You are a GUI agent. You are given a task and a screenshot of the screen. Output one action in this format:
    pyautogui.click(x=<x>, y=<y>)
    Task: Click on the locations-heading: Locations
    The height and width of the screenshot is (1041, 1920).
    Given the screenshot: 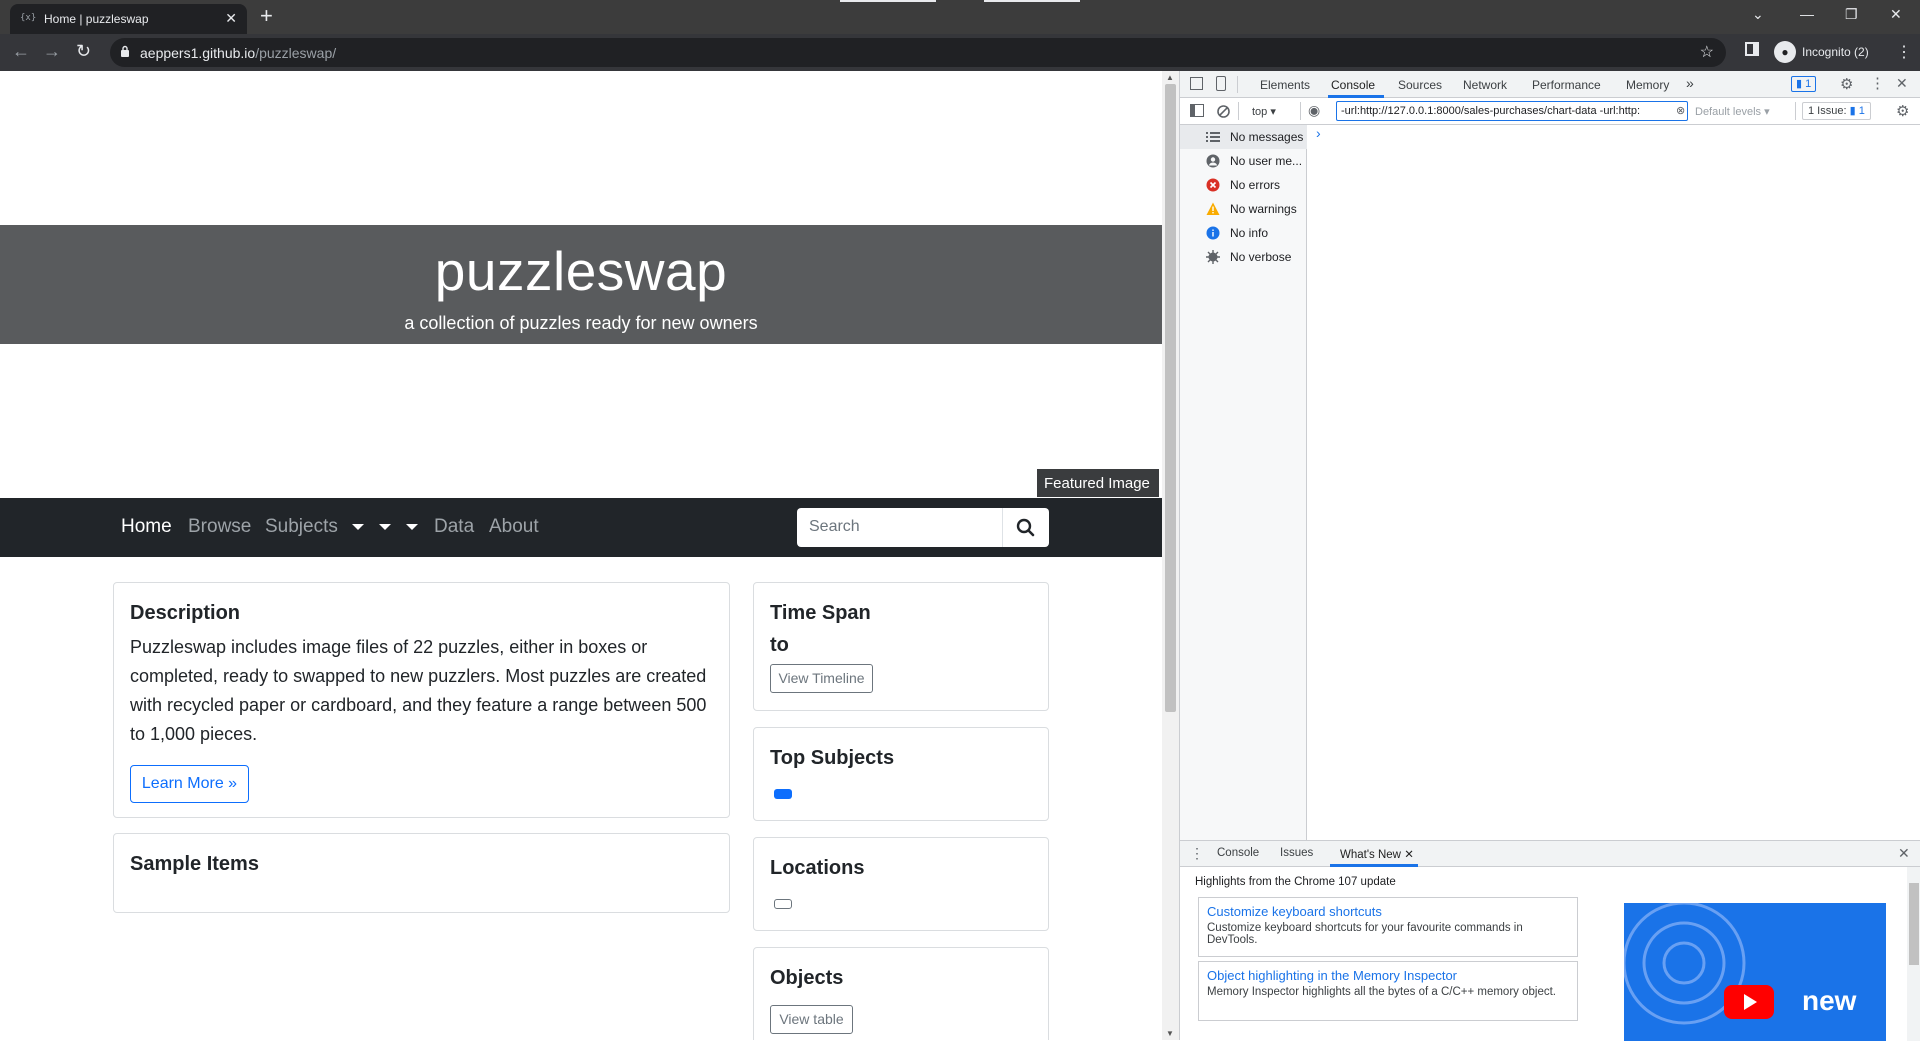 What is the action you would take?
    pyautogui.click(x=817, y=868)
    